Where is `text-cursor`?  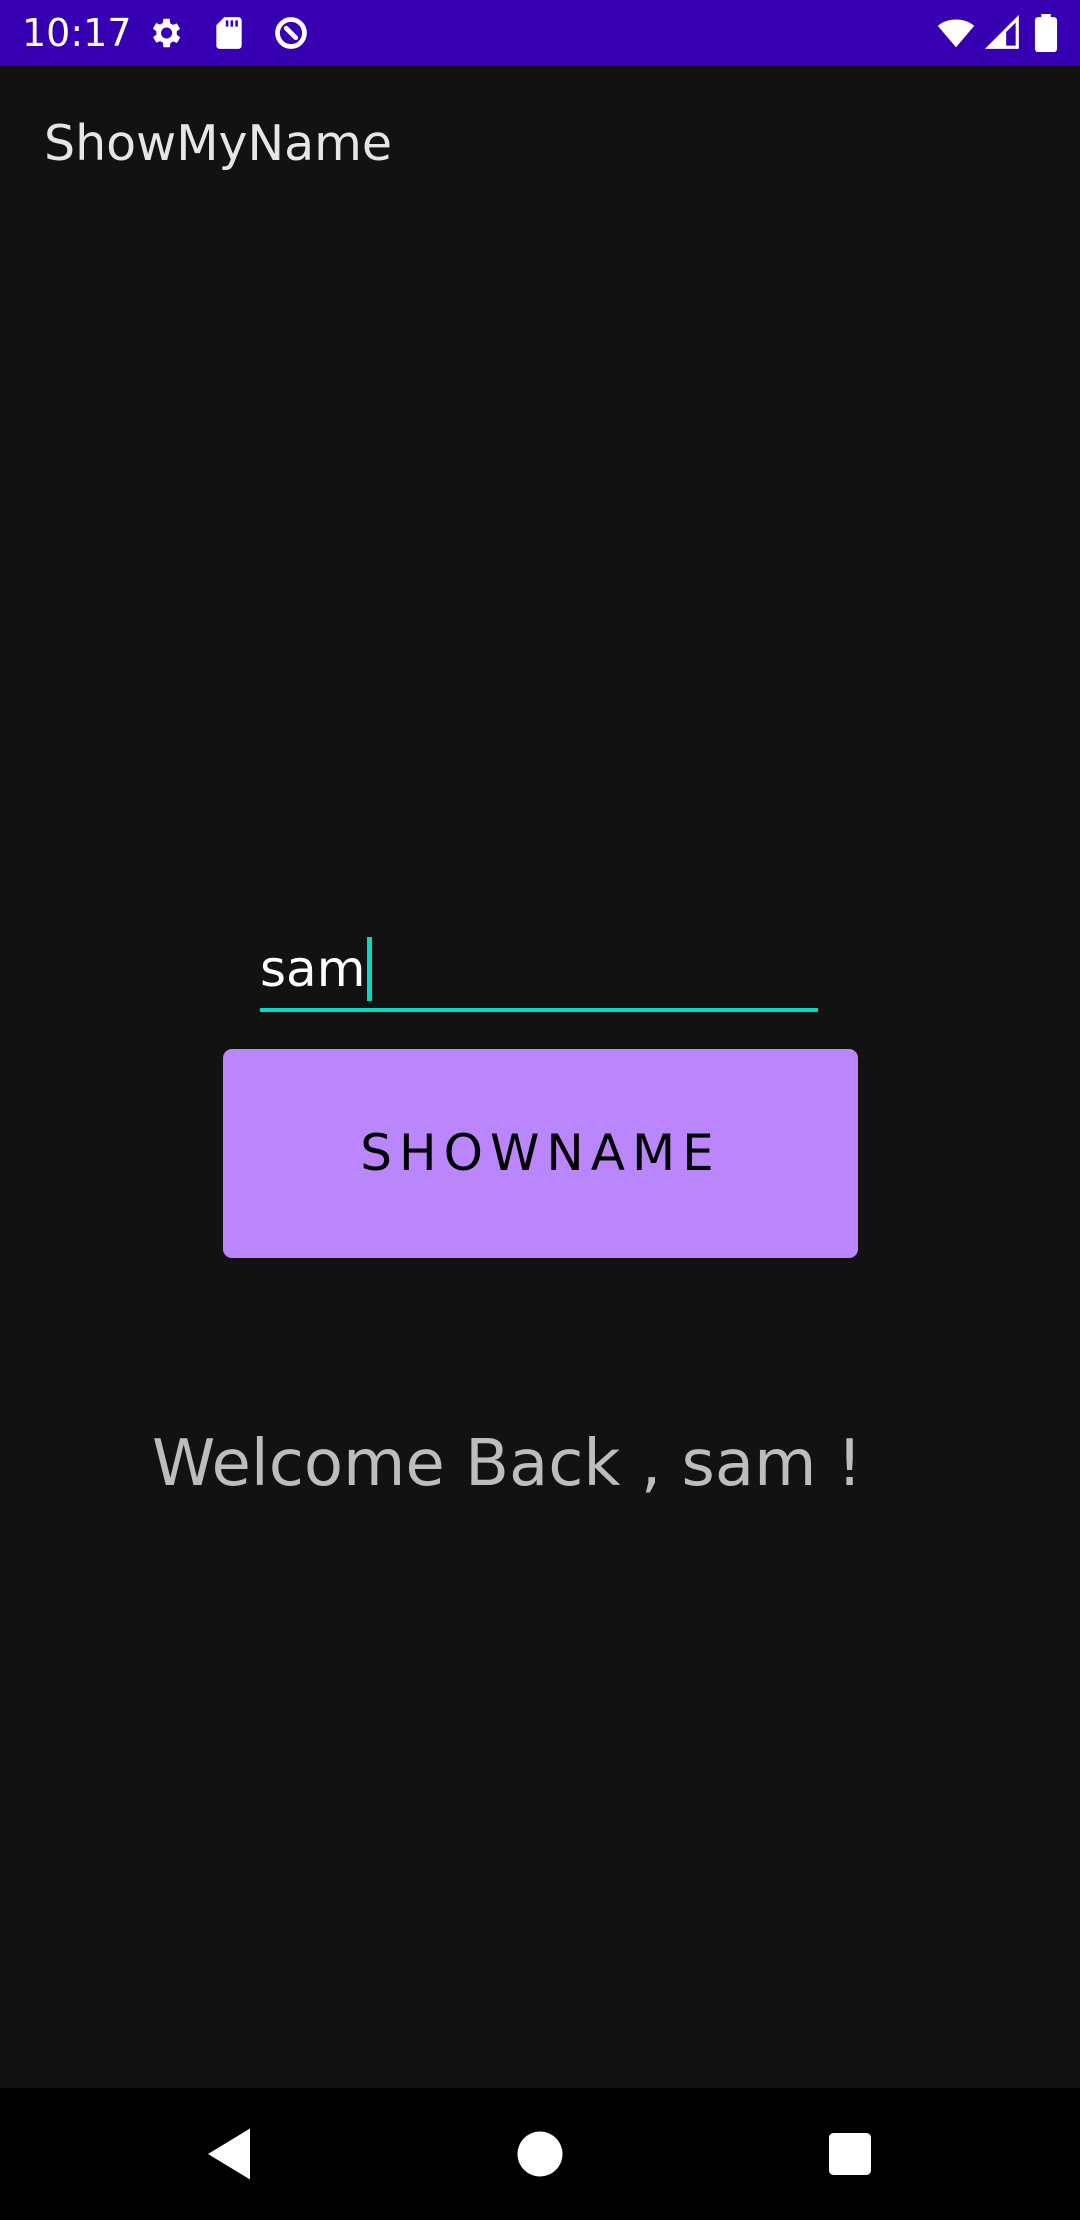
text-cursor is located at coordinates (370, 968).